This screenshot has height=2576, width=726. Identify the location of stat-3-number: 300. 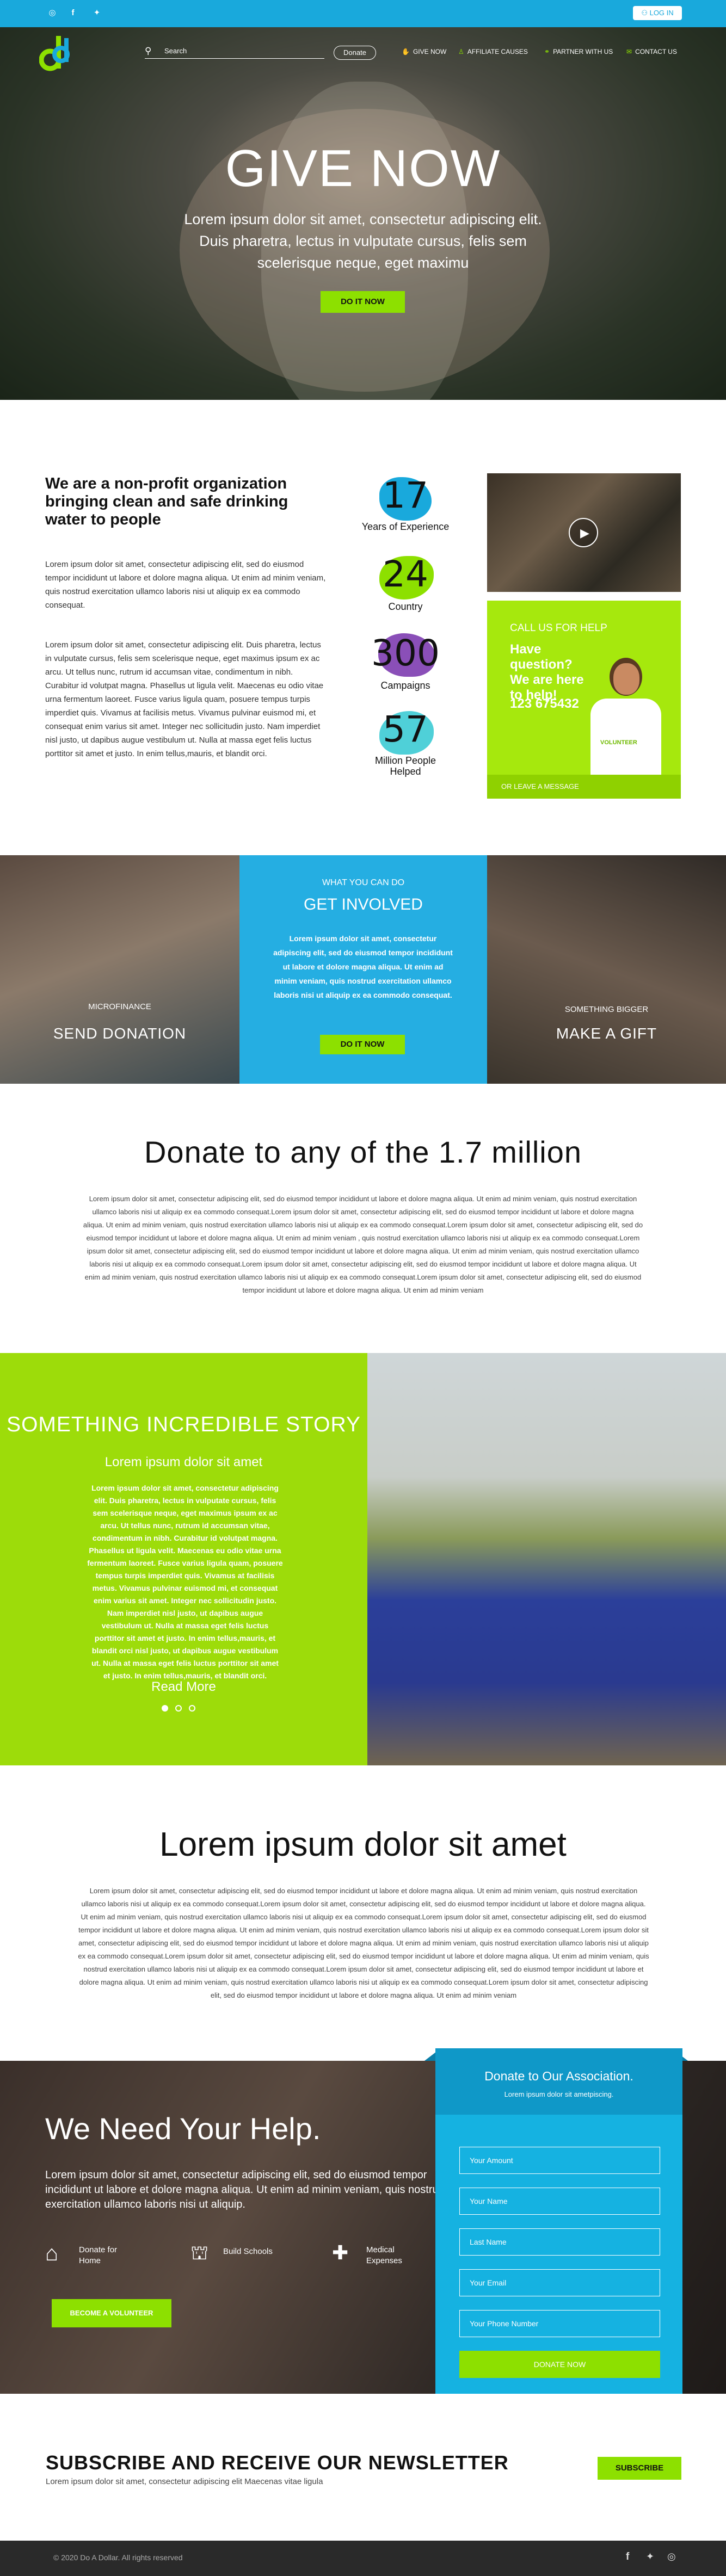
(405, 653).